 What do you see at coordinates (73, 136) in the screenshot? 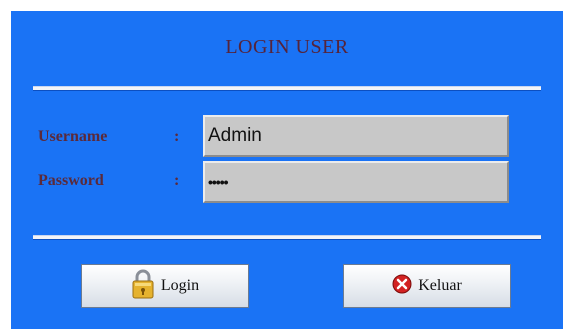
I see `username-label: Username` at bounding box center [73, 136].